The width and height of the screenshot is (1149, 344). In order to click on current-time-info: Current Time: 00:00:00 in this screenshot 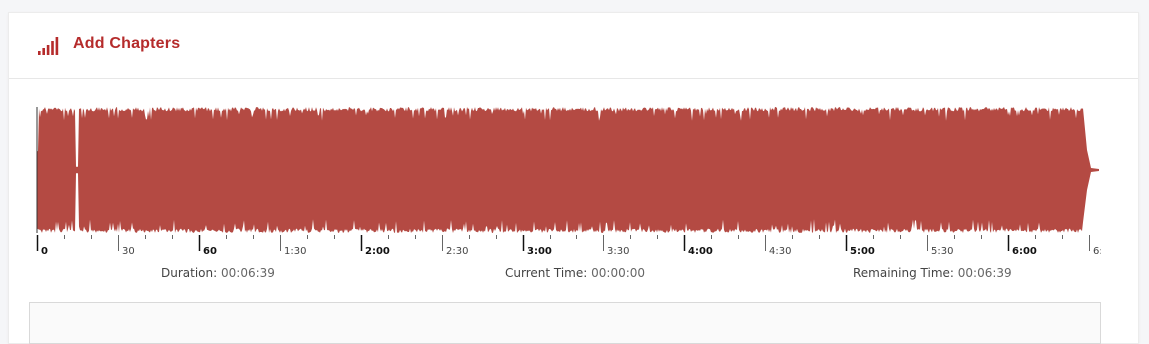, I will do `click(575, 273)`.